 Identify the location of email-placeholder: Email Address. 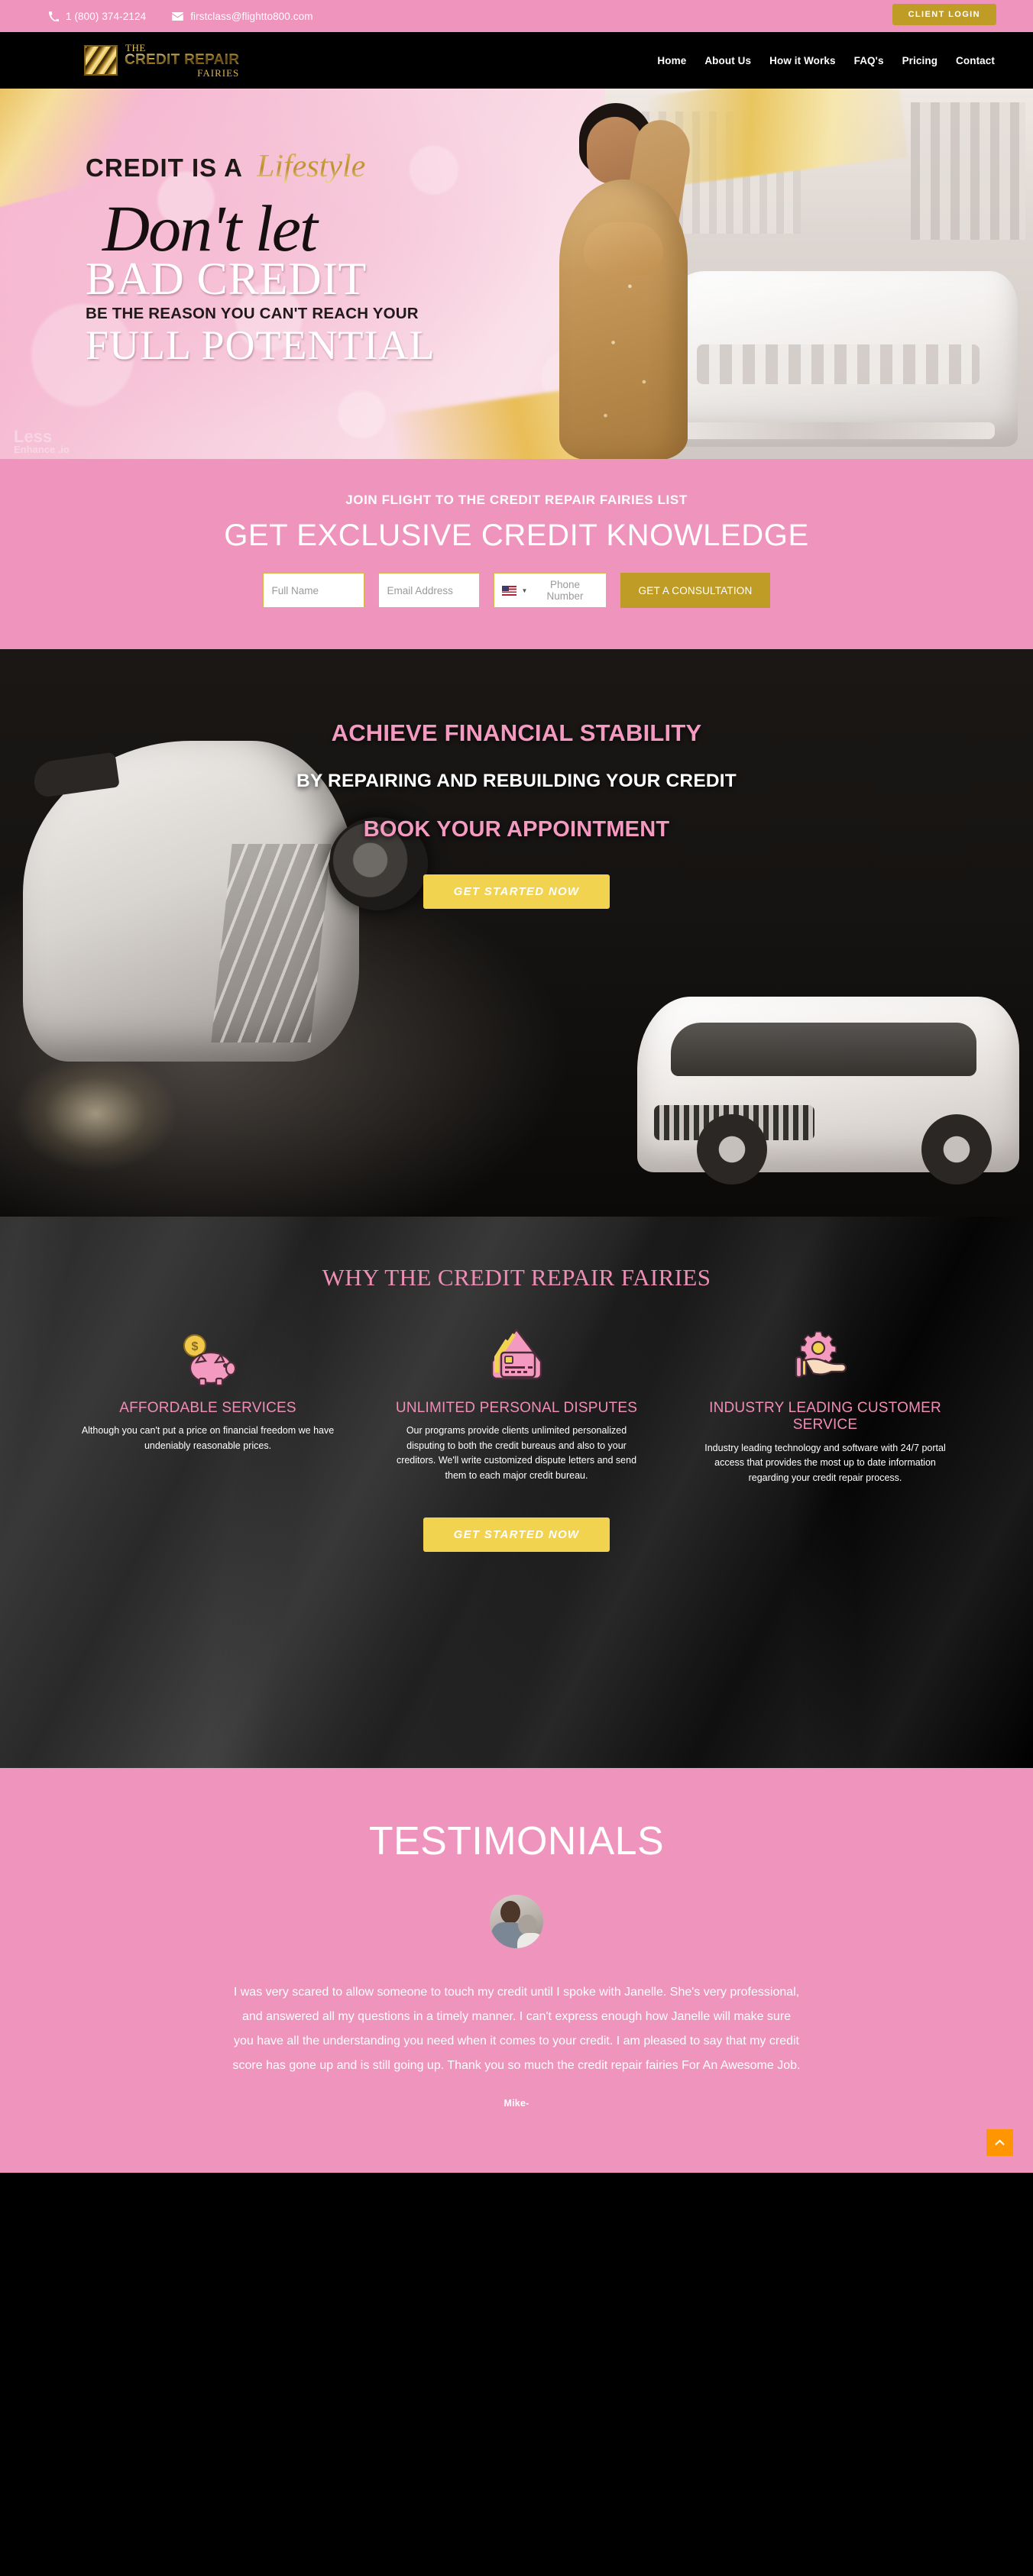
(420, 590).